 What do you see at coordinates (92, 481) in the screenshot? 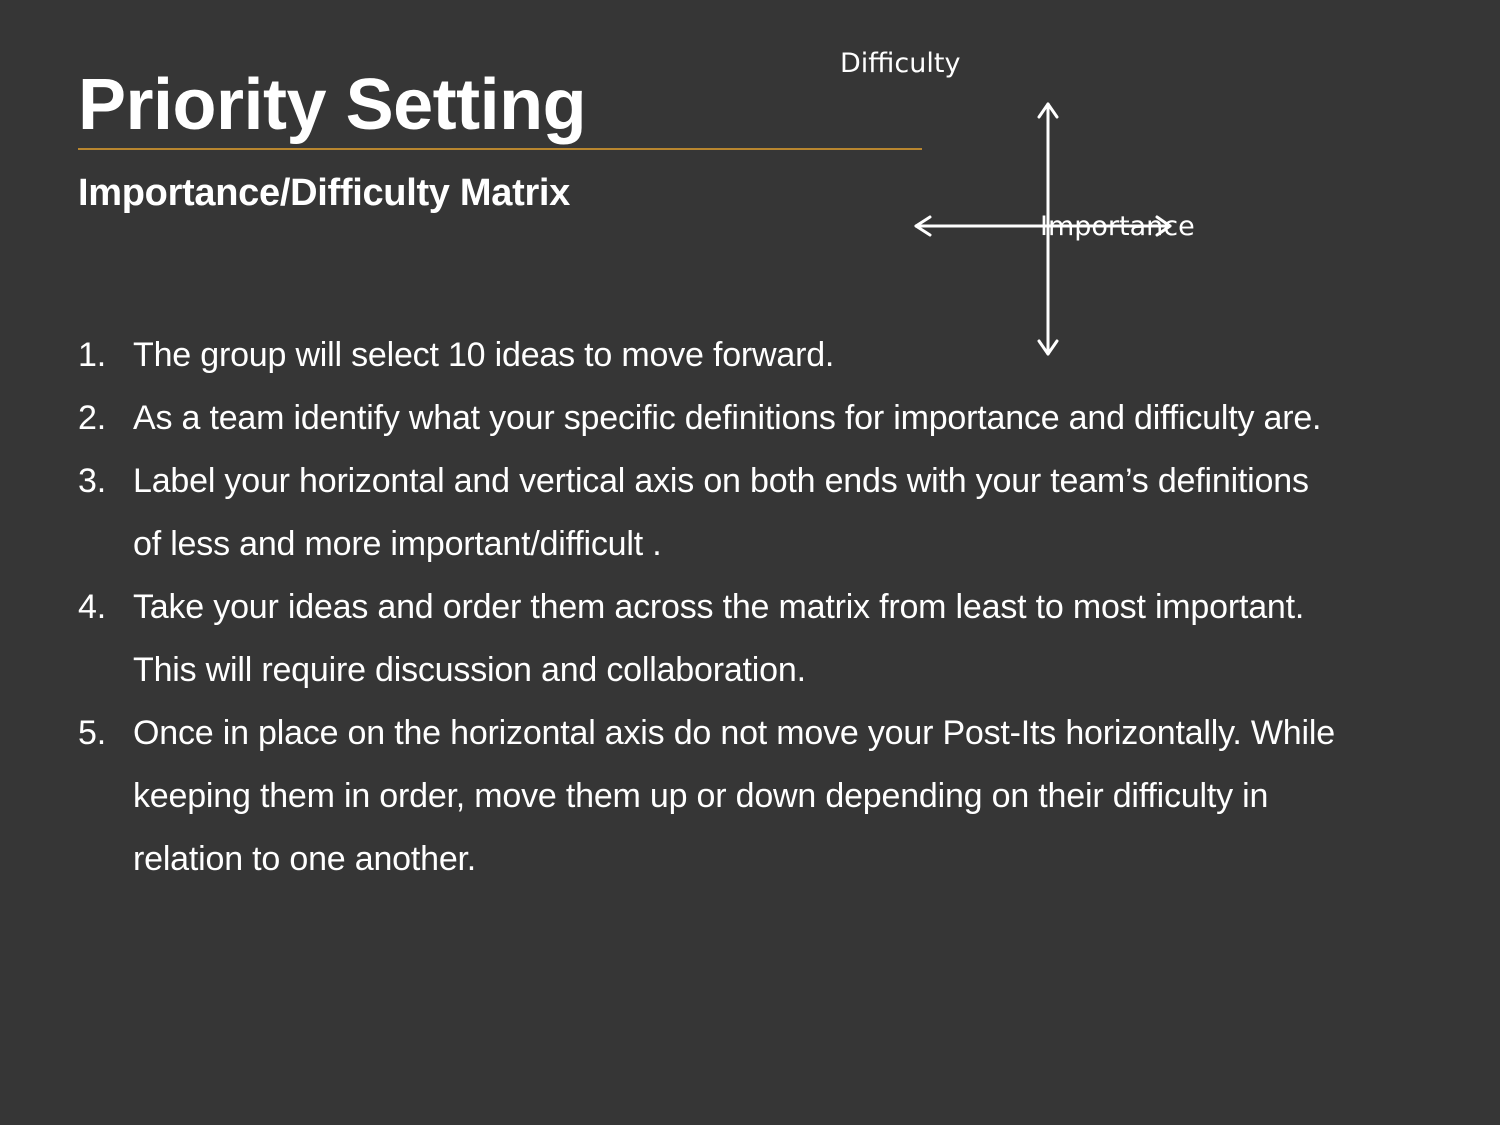
I see `list-item-number: 3.` at bounding box center [92, 481].